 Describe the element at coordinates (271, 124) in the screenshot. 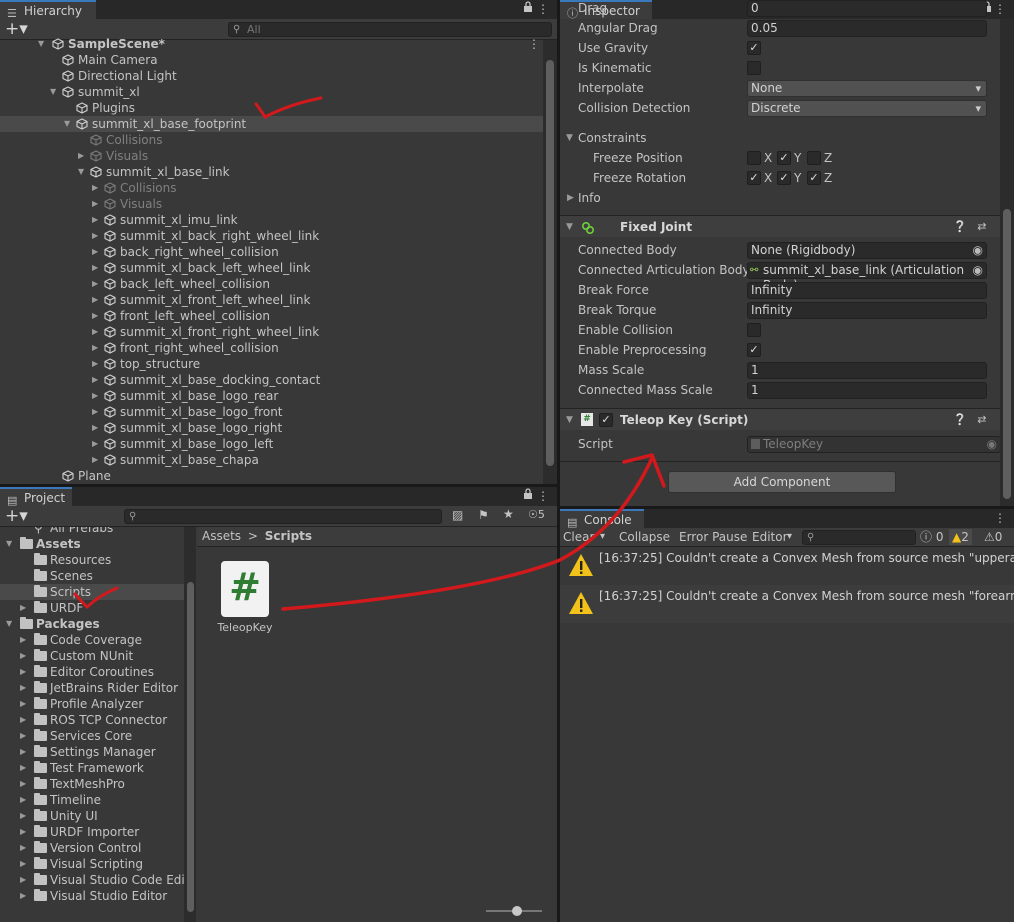

I see `hierarchy-item: ▼ summit_xl_base_footprint` at that location.